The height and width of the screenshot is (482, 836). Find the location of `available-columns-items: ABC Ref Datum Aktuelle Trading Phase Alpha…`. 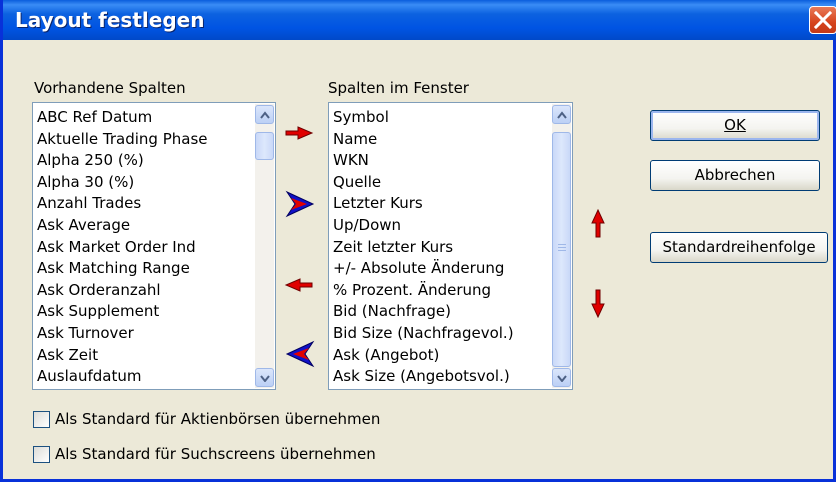

available-columns-items: ABC Ref Datum Aktuelle Trading Phase Alpha… is located at coordinates (122, 247).